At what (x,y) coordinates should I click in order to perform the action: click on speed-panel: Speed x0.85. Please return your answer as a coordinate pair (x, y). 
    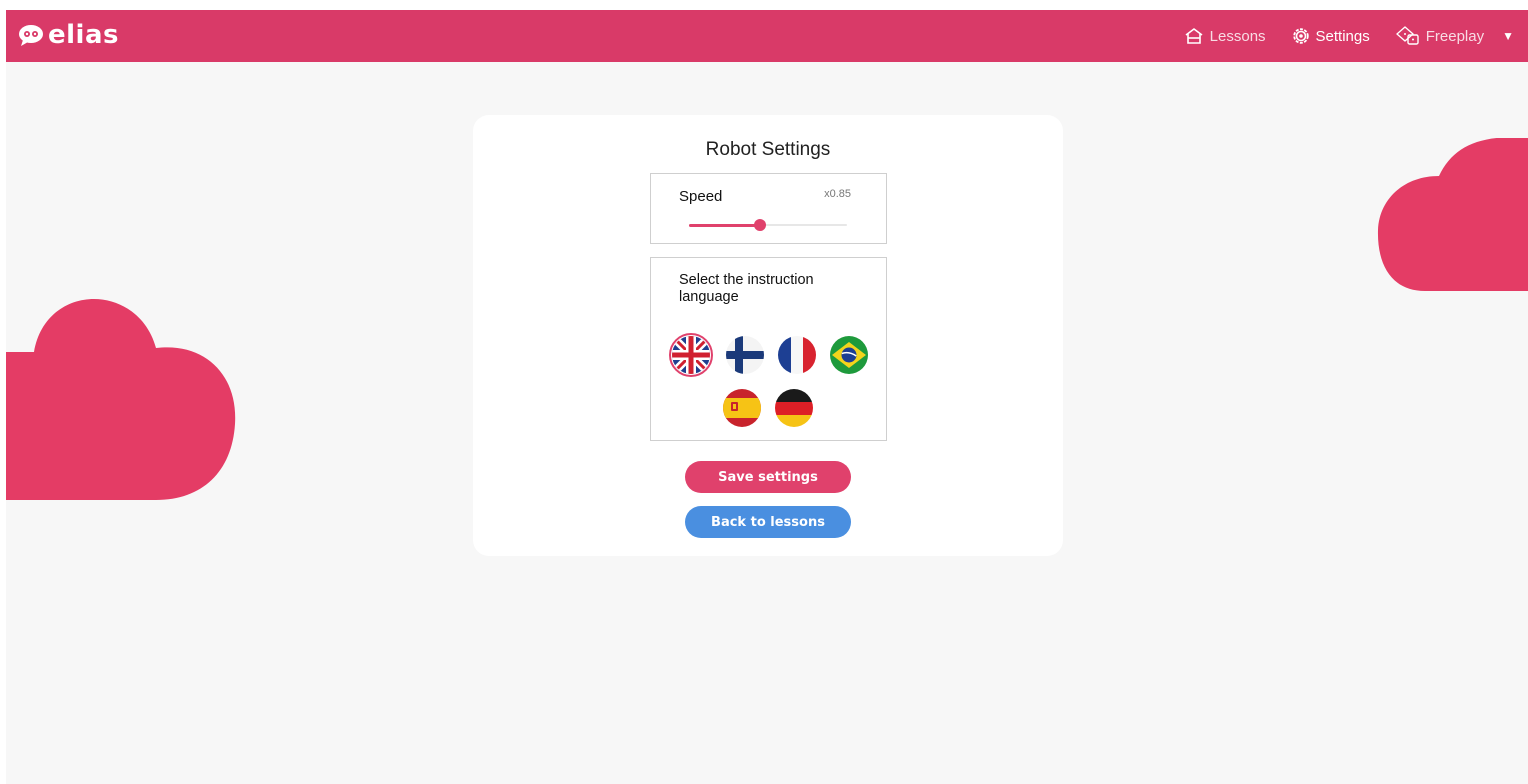
    Looking at the image, I should click on (768, 208).